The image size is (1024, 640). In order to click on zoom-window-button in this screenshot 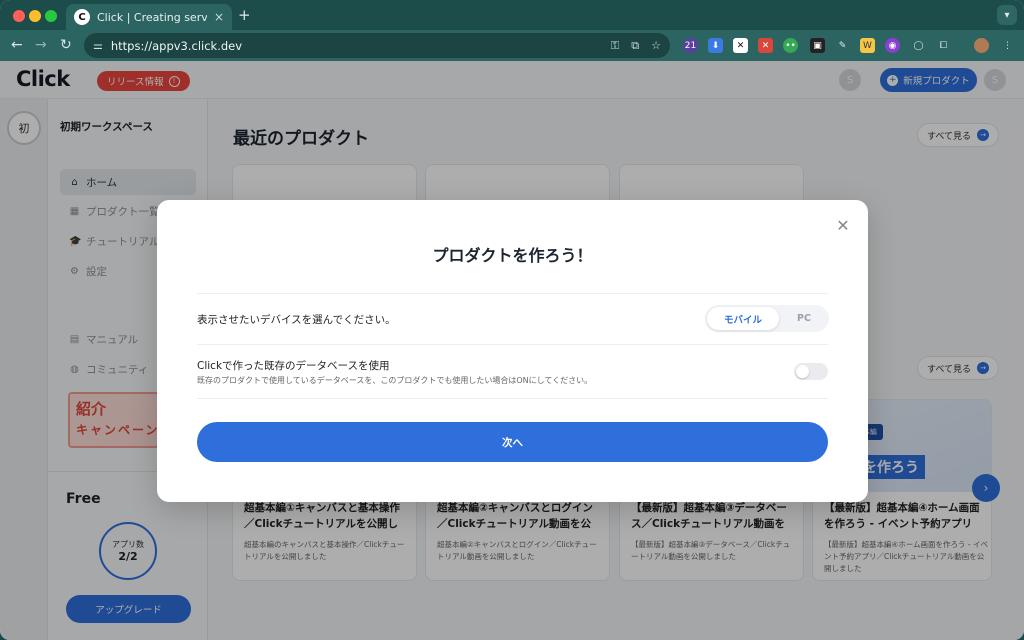, I will do `click(51, 16)`.